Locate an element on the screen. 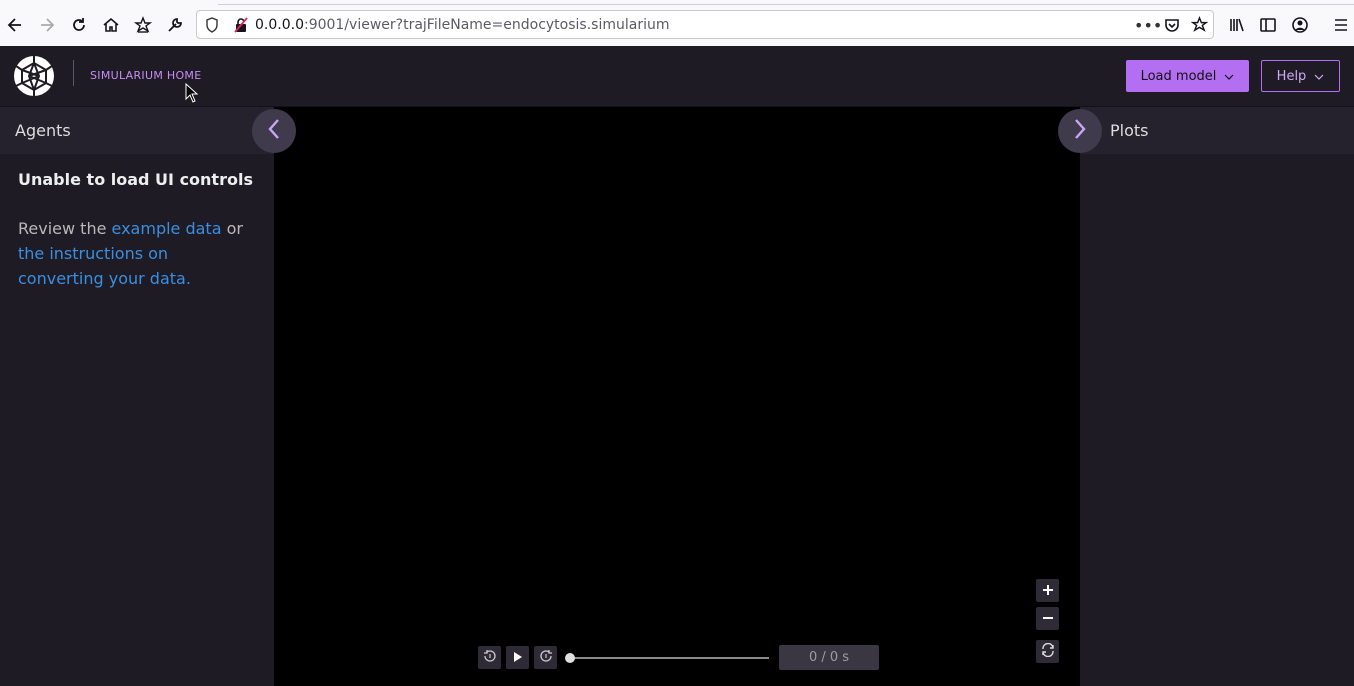 This screenshot has height=686, width=1354. play-button is located at coordinates (517, 657).